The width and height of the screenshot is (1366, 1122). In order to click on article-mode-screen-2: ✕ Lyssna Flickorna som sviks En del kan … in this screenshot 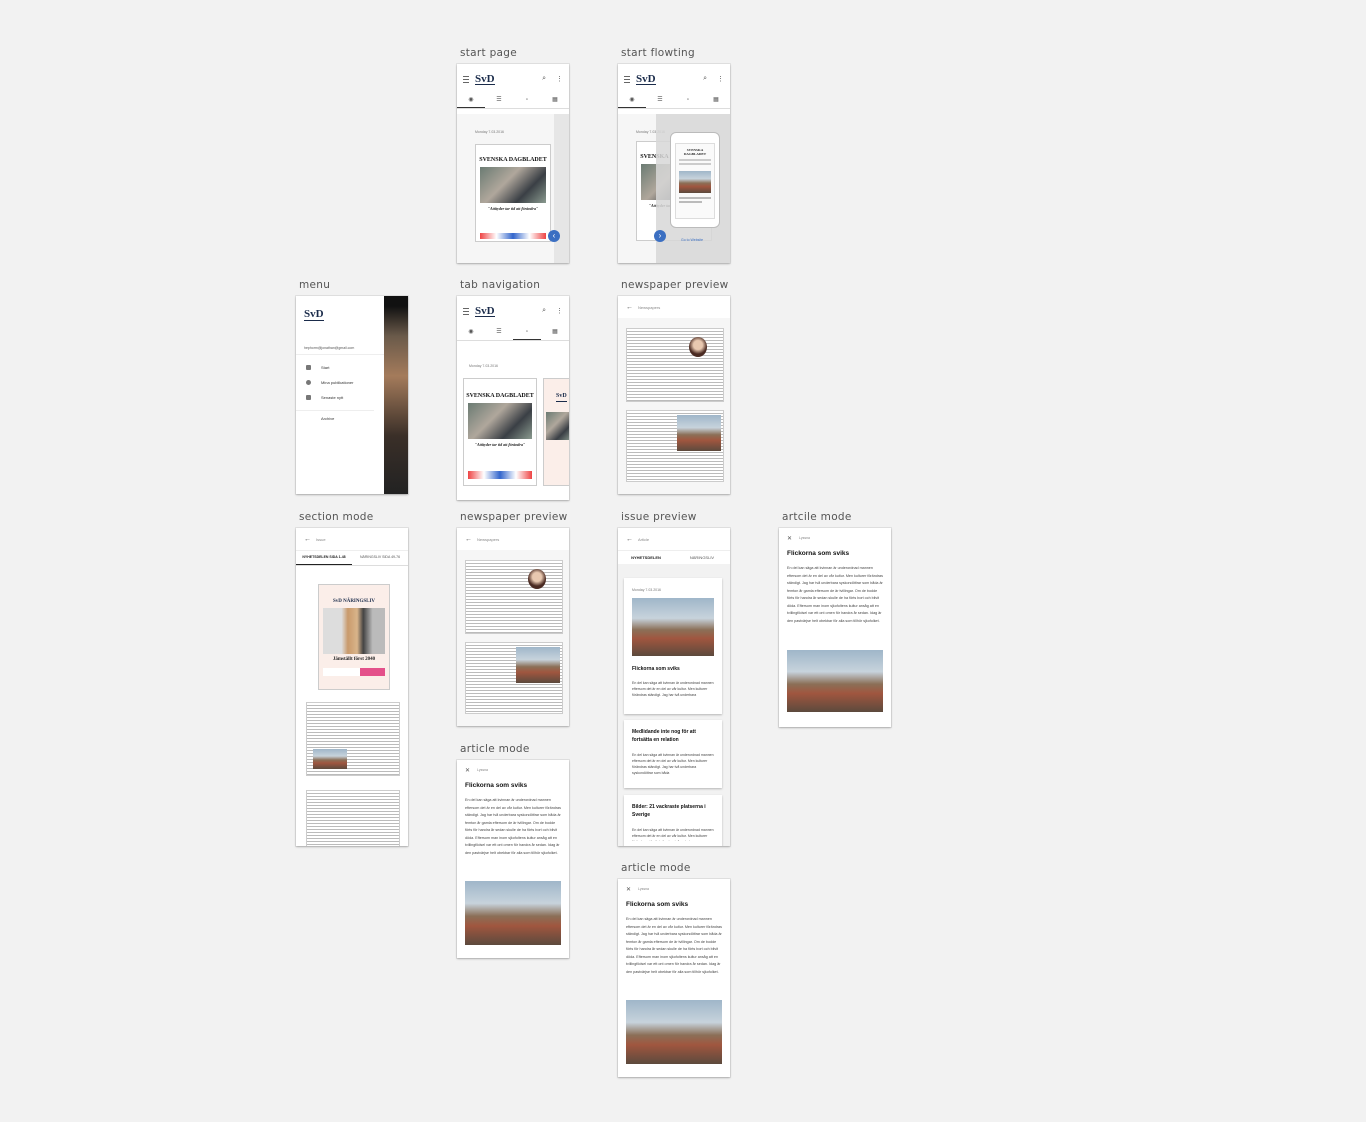, I will do `click(674, 978)`.